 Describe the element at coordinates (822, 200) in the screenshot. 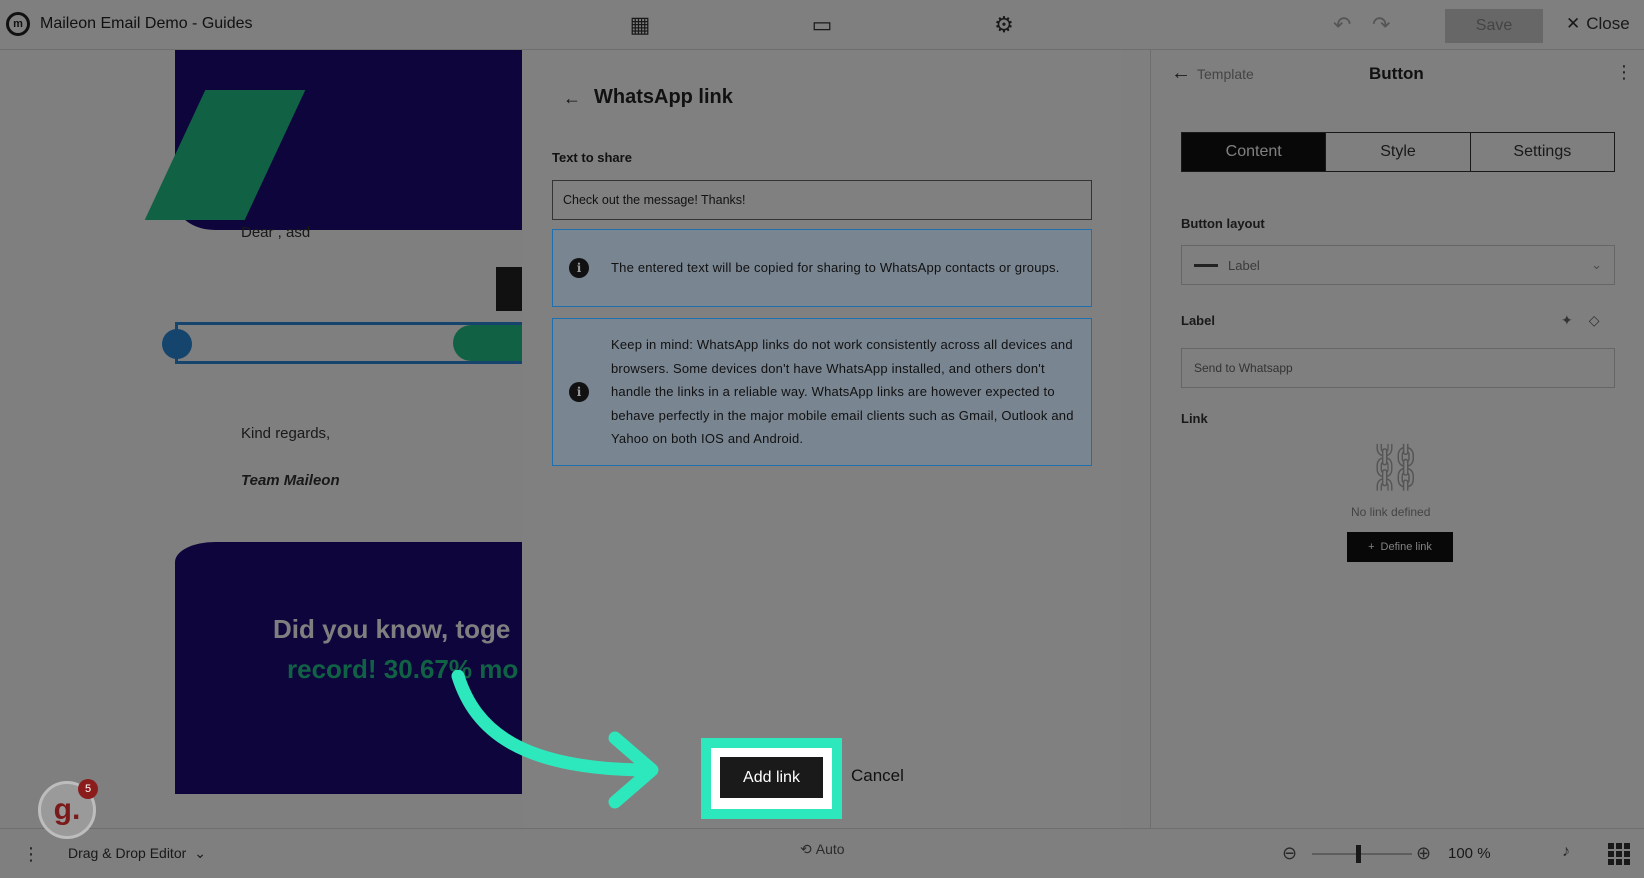

I see `text-to-share-input` at that location.